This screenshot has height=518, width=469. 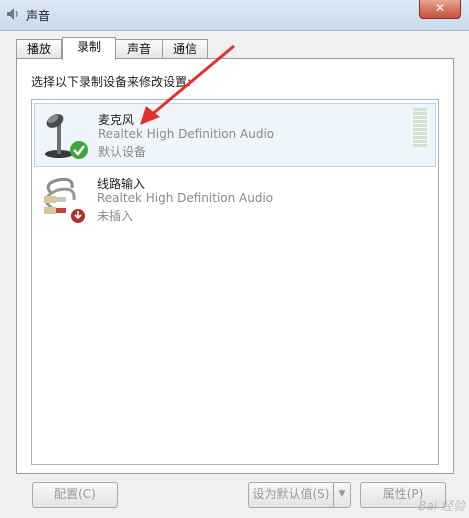 I want to click on annotation-arrow, so click(x=187, y=84).